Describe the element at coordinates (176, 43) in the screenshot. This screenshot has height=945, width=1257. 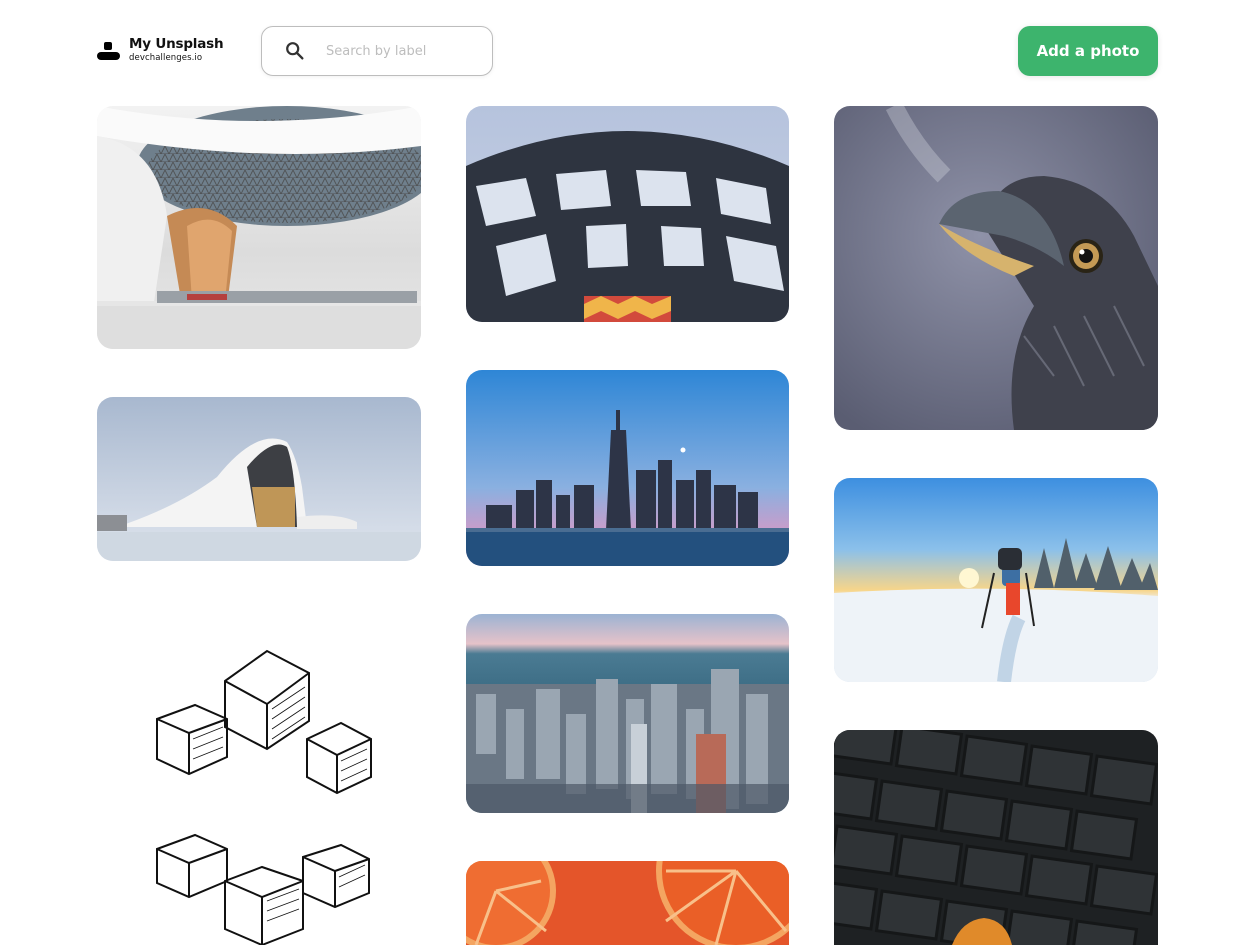
I see `logo-title: My Unsplash` at that location.